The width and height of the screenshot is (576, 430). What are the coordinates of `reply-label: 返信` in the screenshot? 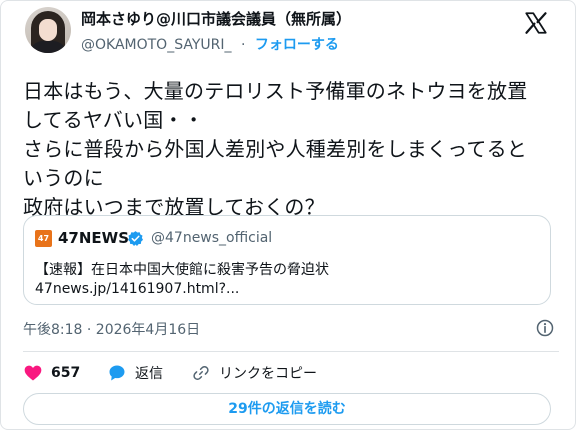 It's located at (149, 374).